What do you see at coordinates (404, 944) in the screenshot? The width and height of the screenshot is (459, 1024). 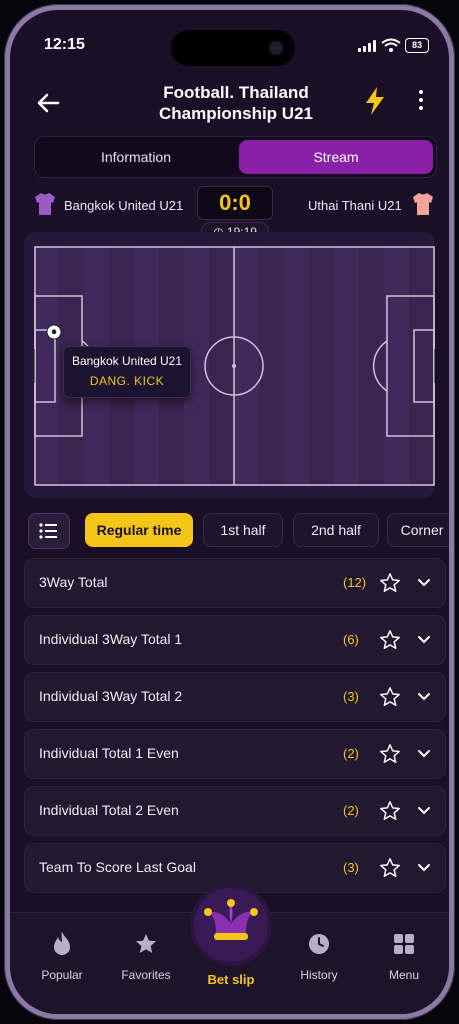 I see `grid-icon` at bounding box center [404, 944].